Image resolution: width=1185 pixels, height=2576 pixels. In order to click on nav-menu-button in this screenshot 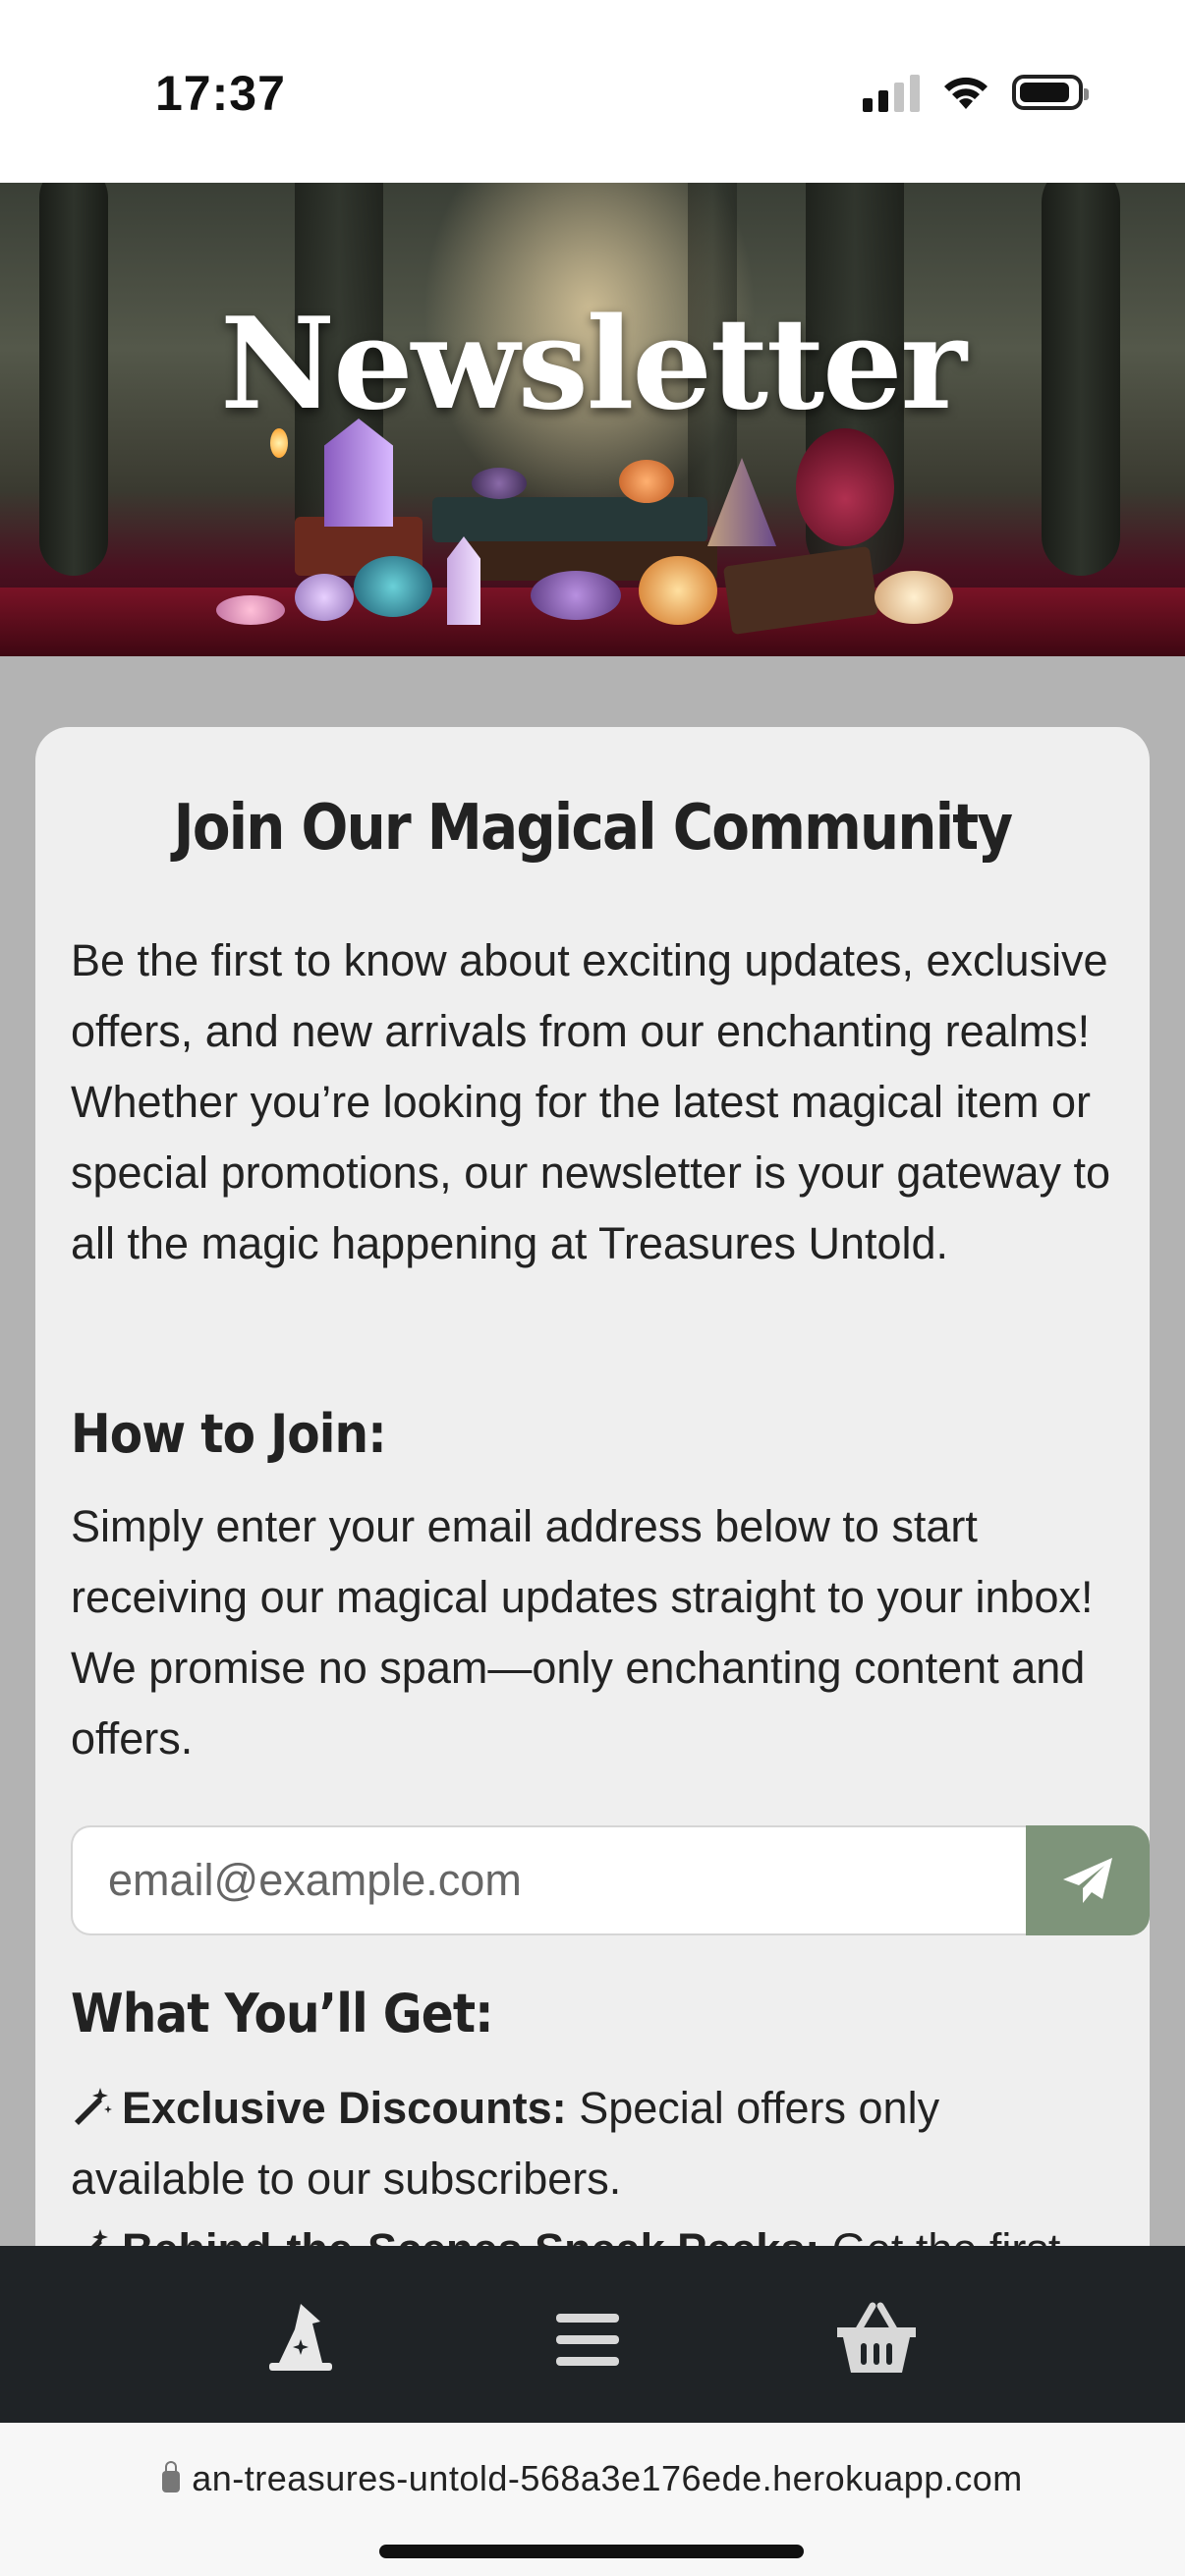, I will do `click(588, 2339)`.